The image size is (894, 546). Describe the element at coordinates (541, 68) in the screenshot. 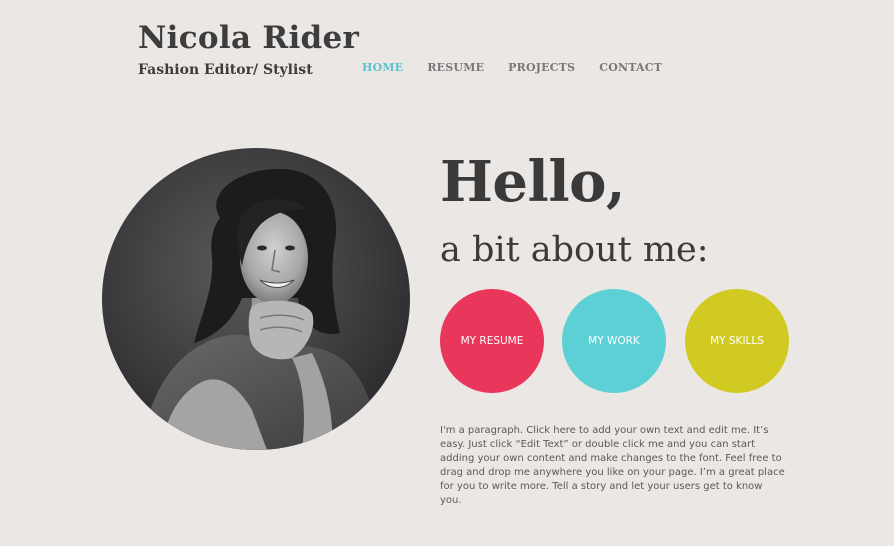

I see `nav-item-projects: PROJECTS` at that location.